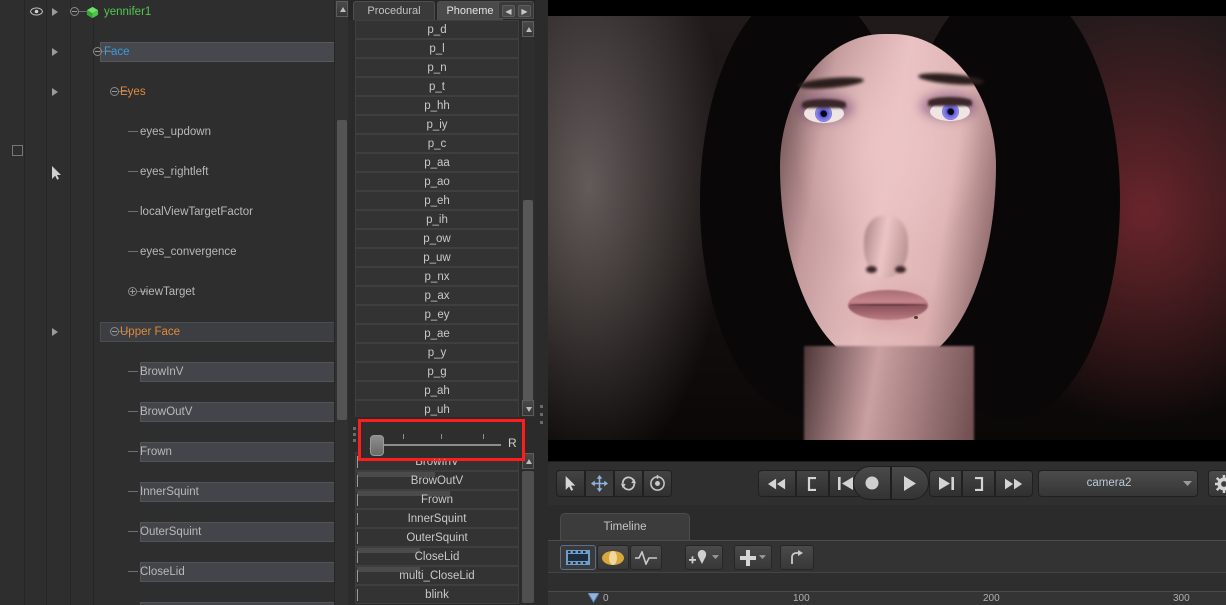 The width and height of the screenshot is (1226, 605). Describe the element at coordinates (437, 594) in the screenshot. I see `parameter-row: blink` at that location.